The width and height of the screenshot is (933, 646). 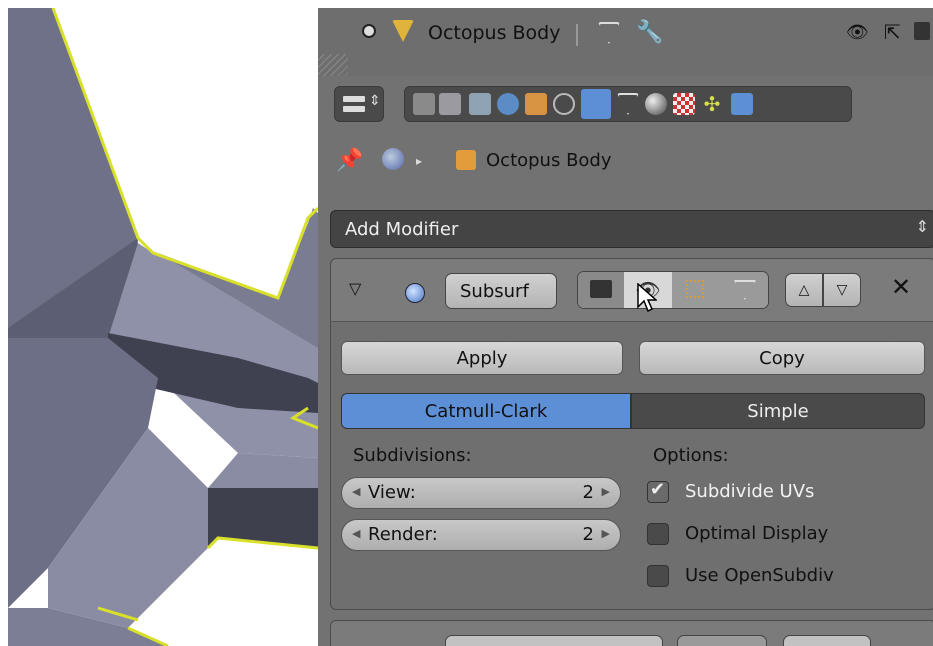 I want to click on outliner-header: Octopus Body 🔧 👁 ⇱, so click(x=625, y=42).